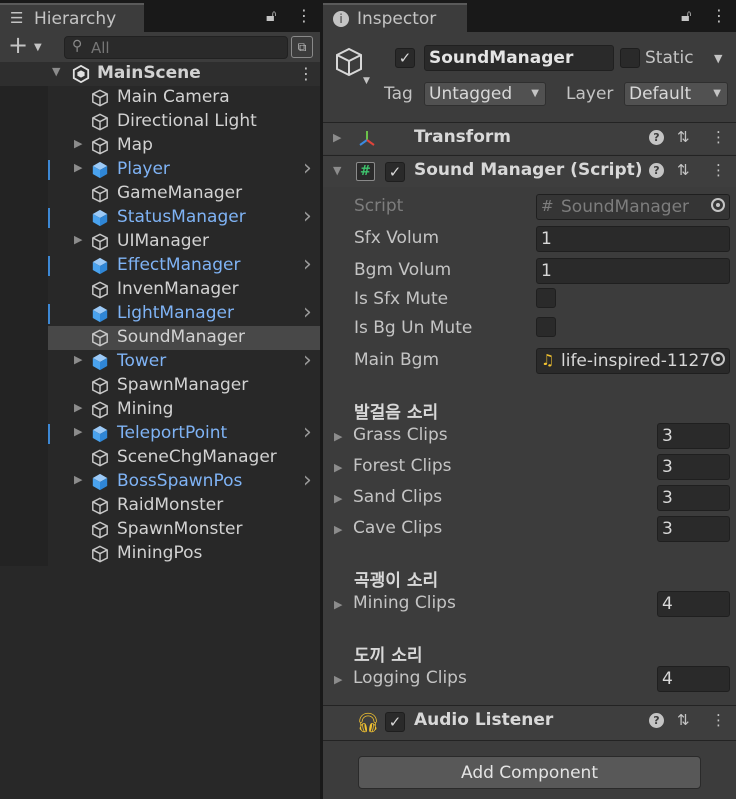 This screenshot has width=736, height=799. Describe the element at coordinates (160, 554) in the screenshot. I see `hierarchy-item: MiningPos` at that location.